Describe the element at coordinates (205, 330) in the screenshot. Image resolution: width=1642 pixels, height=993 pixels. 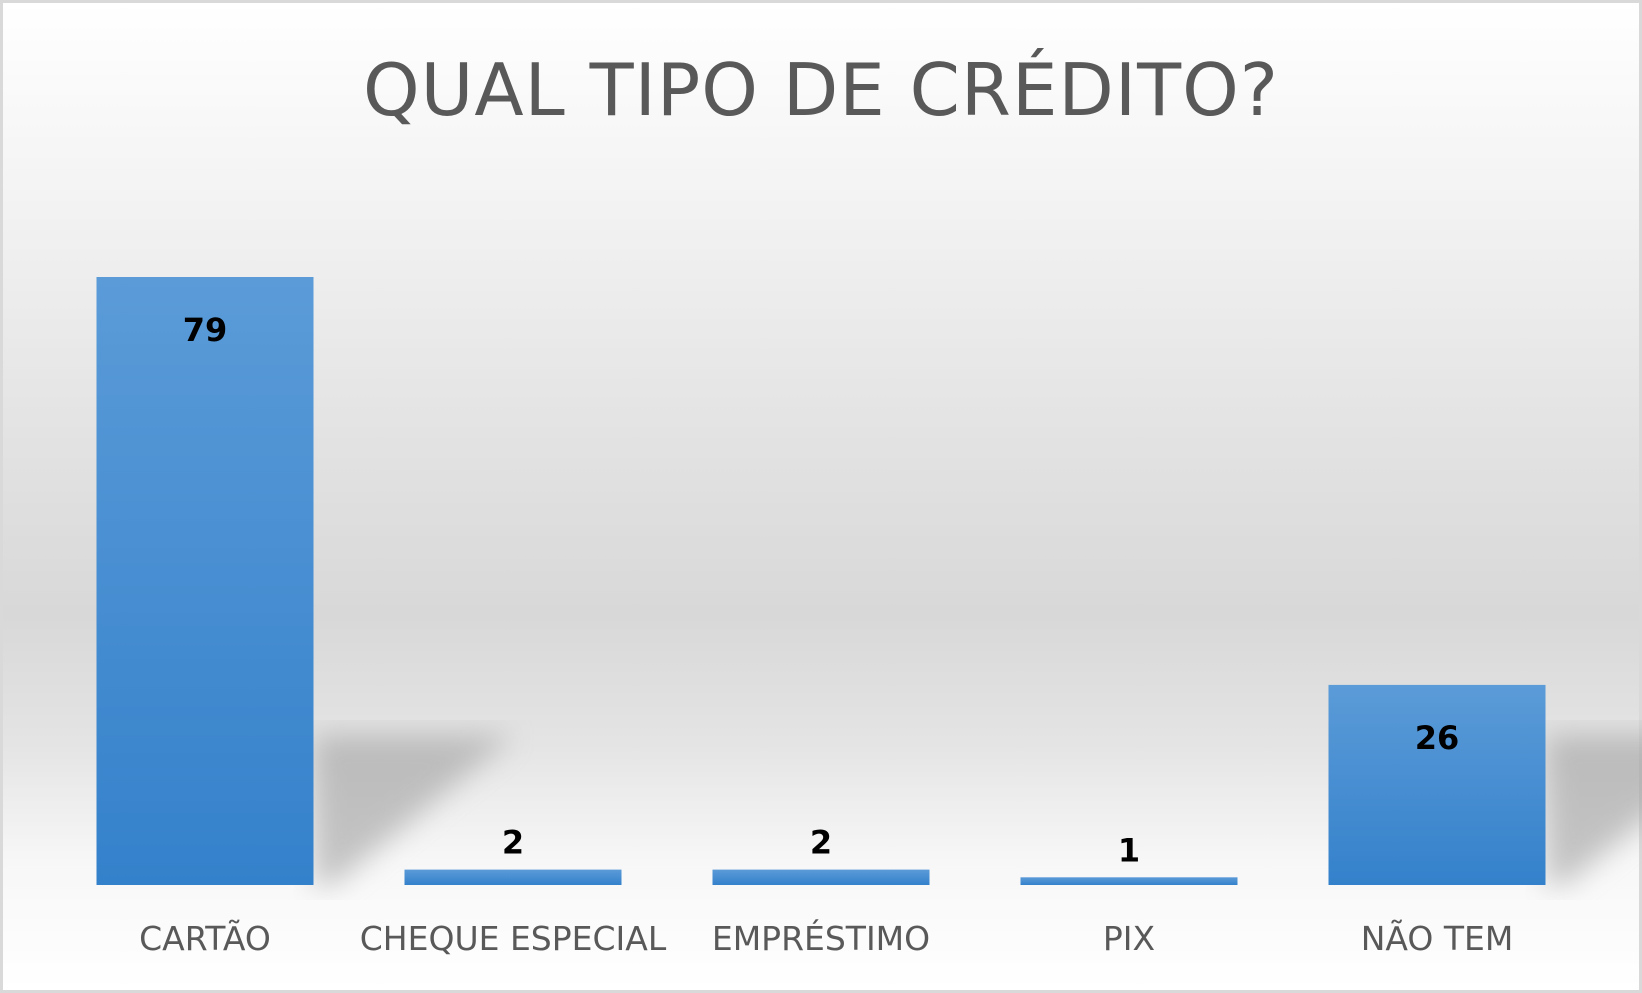
I see `data-label: 79` at that location.